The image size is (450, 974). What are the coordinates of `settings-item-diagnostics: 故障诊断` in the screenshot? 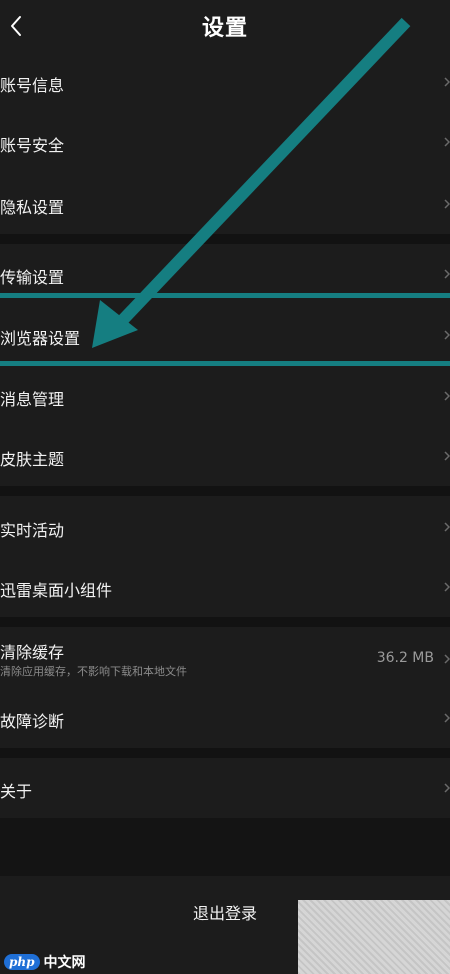 It's located at (225, 717).